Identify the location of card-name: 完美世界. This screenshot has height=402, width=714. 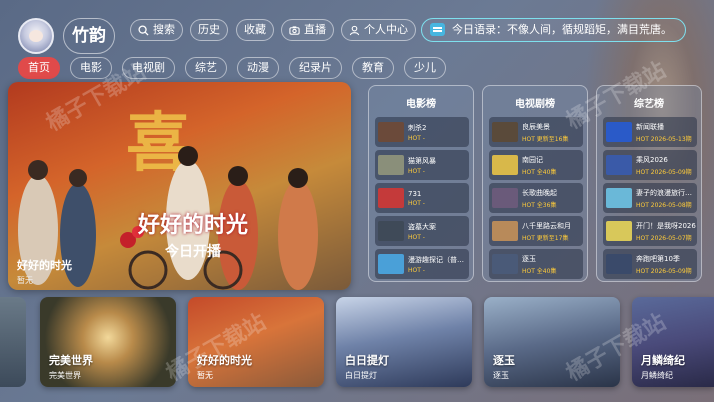
(71, 360).